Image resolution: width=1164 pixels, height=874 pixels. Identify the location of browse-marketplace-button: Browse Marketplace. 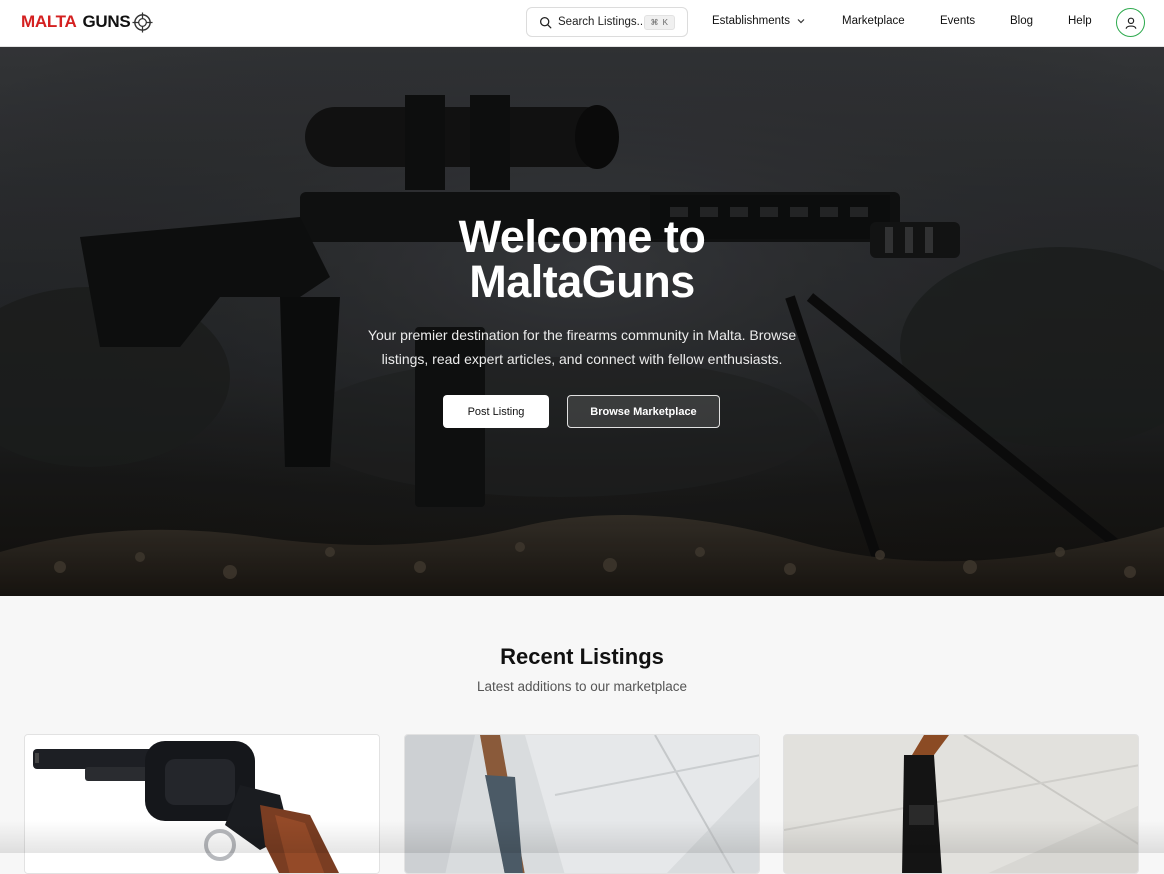
(643, 411).